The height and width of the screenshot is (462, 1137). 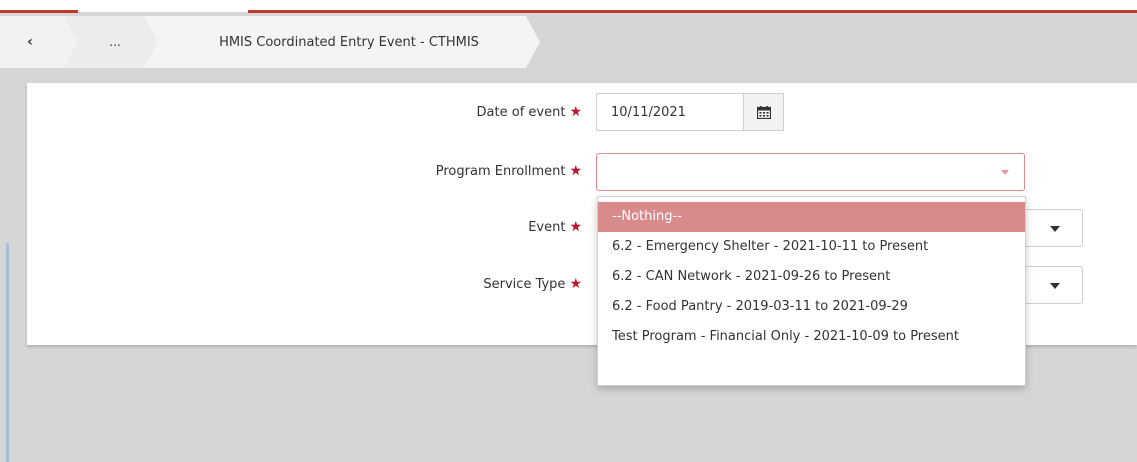 What do you see at coordinates (521, 112) in the screenshot?
I see `date-of-event-label-text: Date of event` at bounding box center [521, 112].